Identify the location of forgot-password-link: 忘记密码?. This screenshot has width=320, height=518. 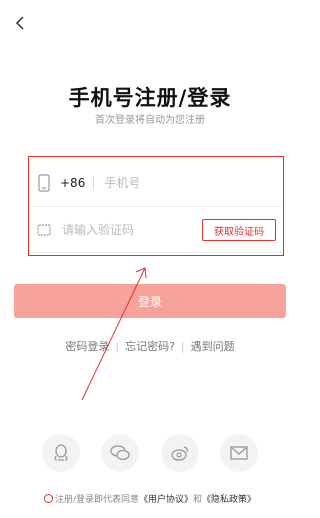
(150, 346).